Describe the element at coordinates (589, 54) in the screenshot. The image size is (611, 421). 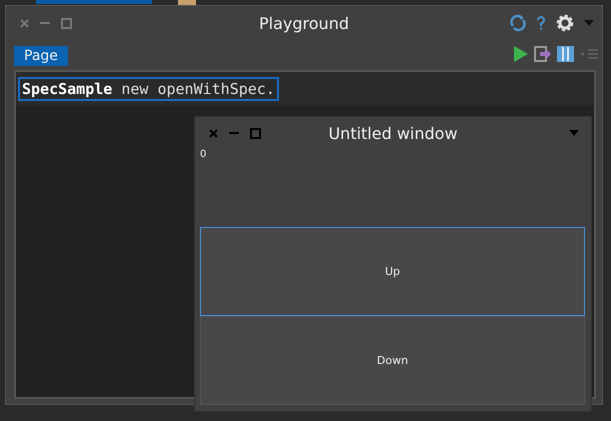
I see `menu-icon` at that location.